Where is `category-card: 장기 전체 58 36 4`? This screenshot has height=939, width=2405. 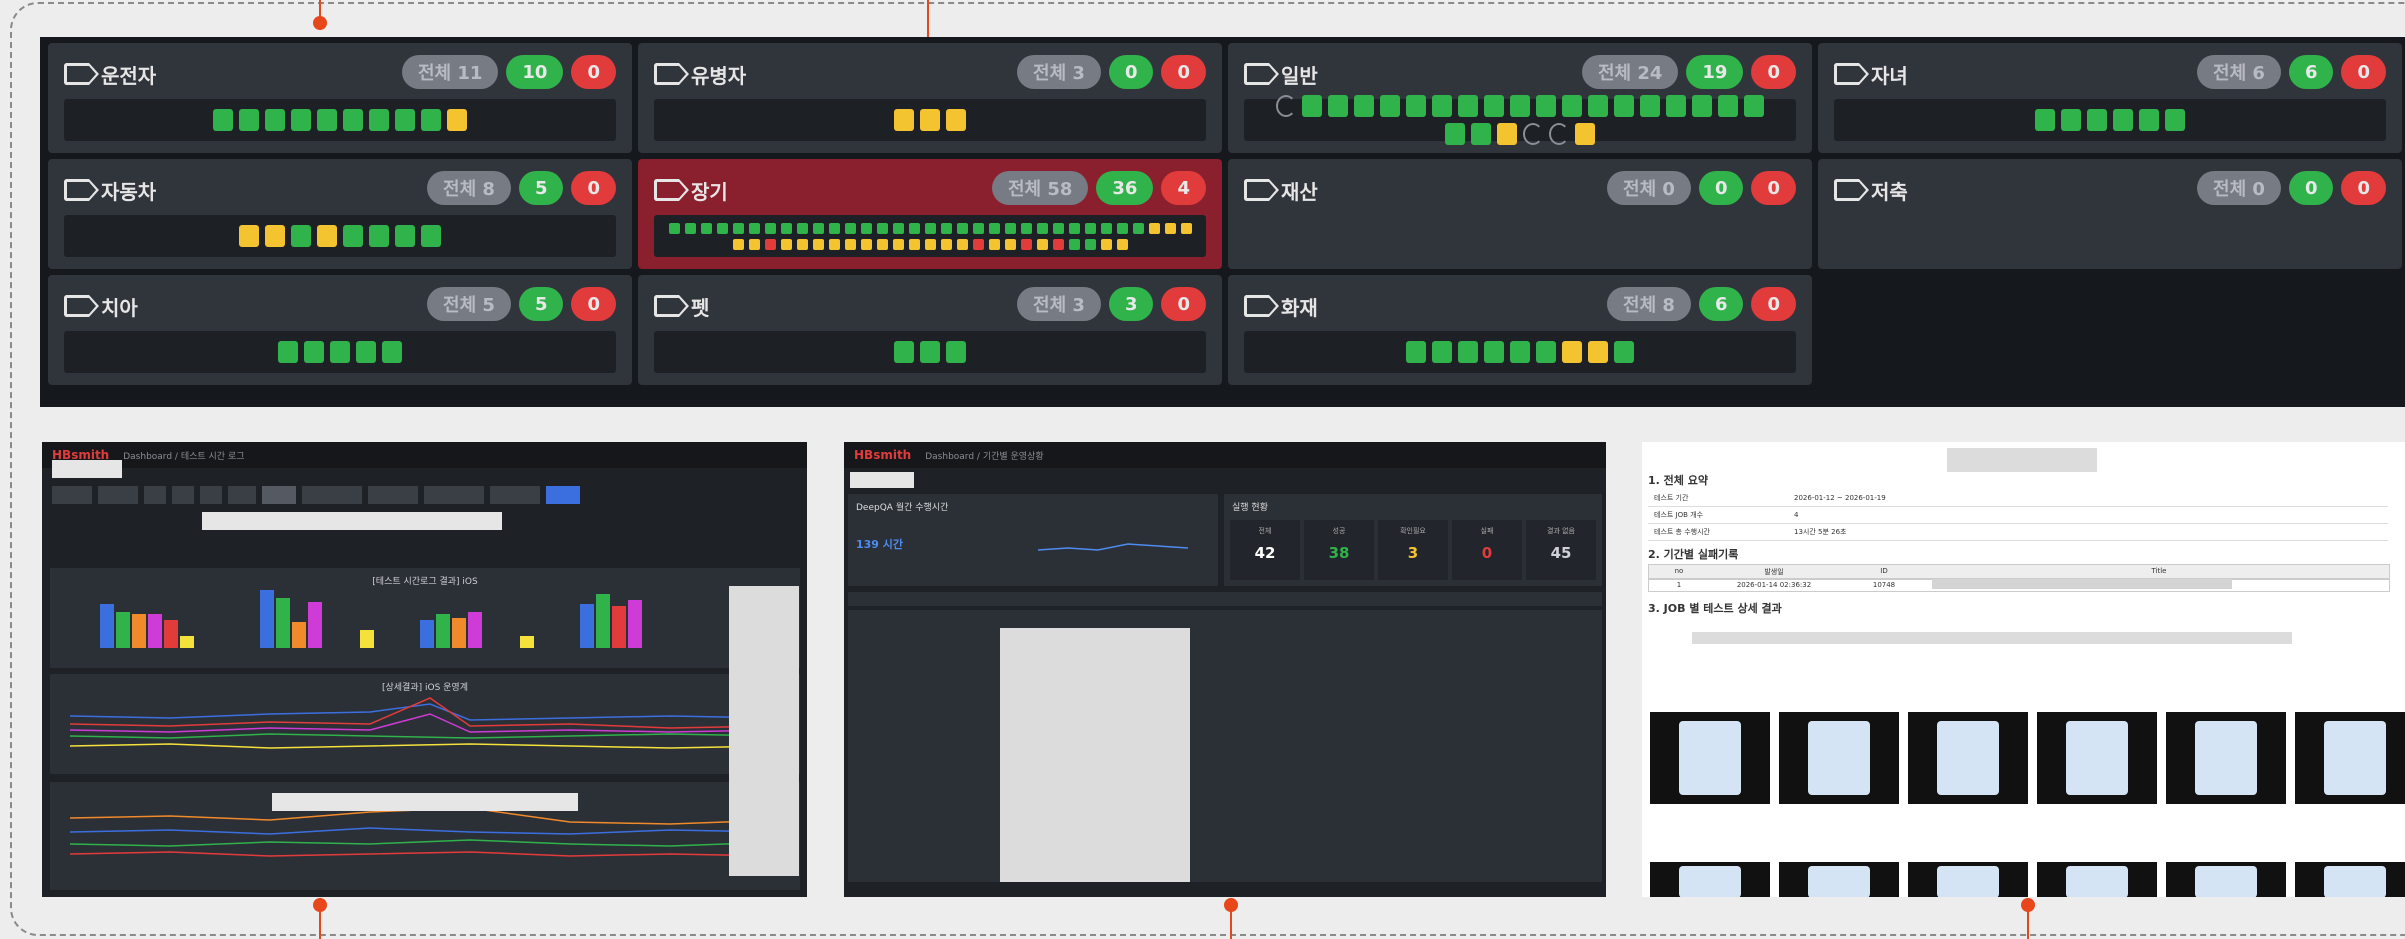
category-card: 장기 전체 58 36 4 is located at coordinates (930, 214).